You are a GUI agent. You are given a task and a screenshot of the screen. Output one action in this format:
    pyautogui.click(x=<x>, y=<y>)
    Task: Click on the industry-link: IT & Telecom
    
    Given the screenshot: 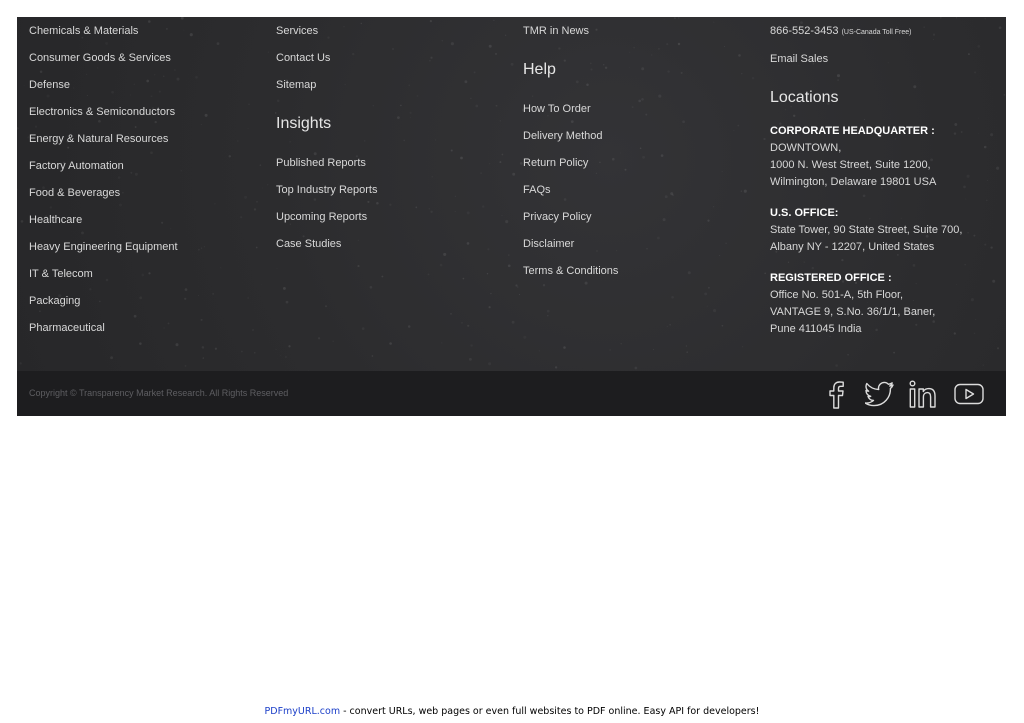 What is the action you would take?
    pyautogui.click(x=61, y=274)
    